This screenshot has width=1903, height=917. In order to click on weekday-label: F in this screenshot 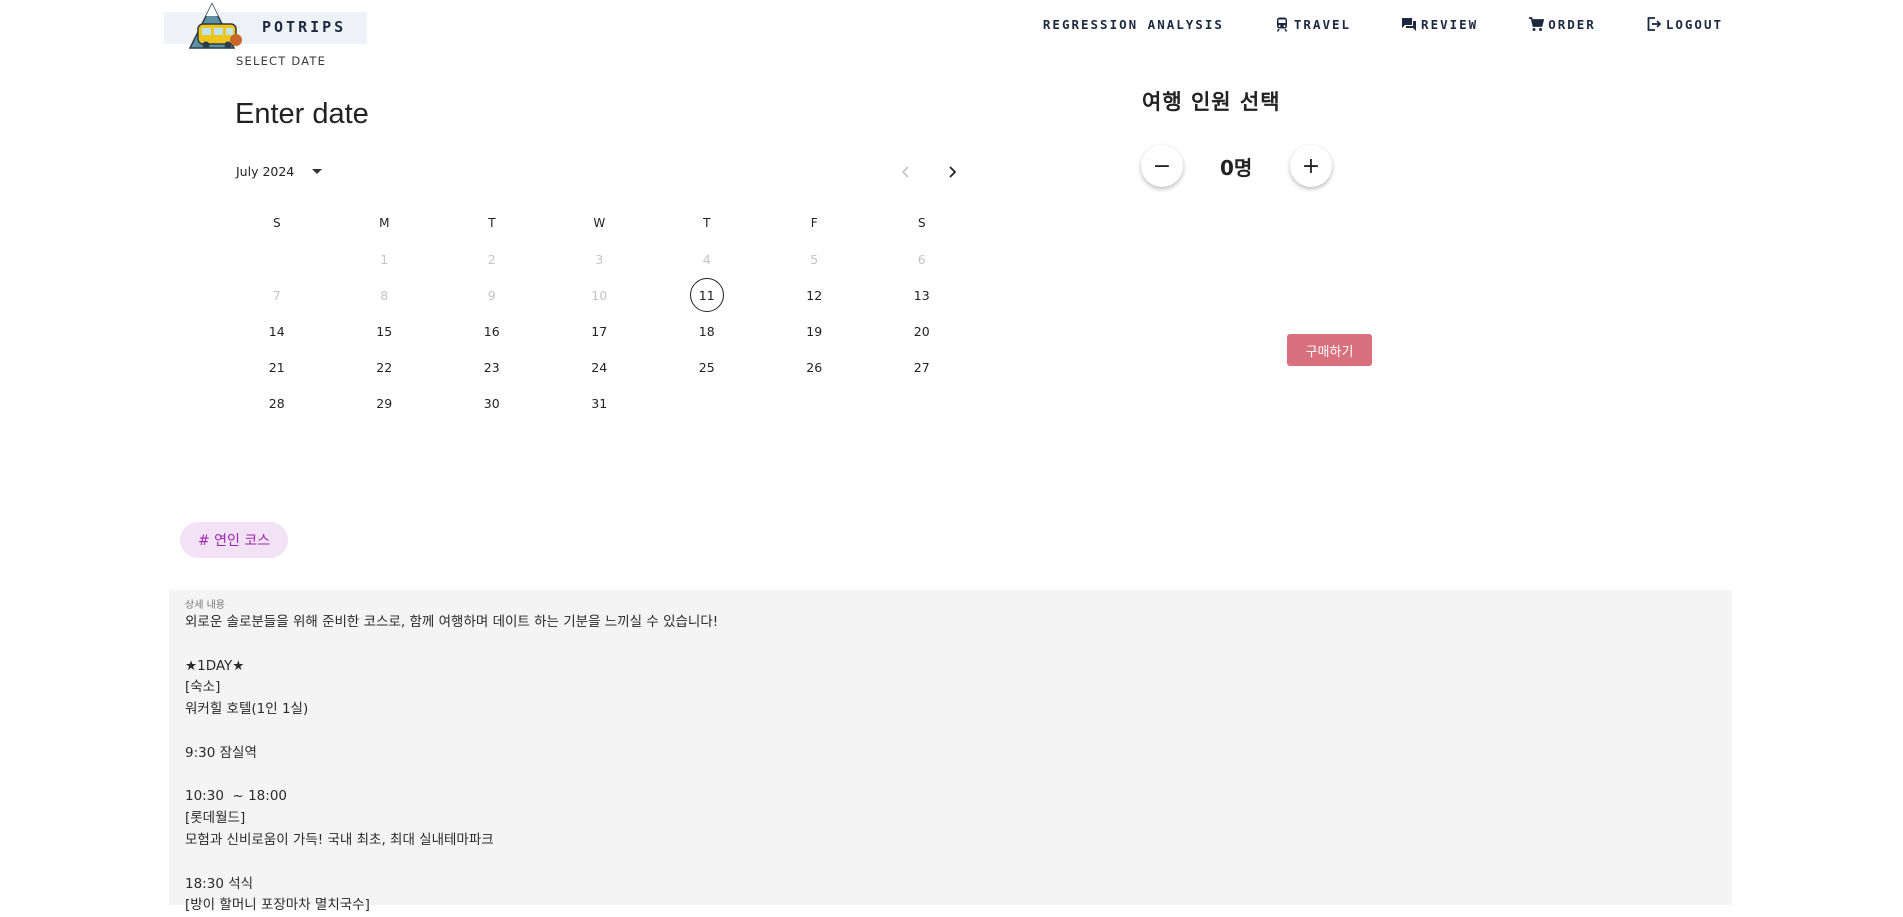, I will do `click(814, 223)`.